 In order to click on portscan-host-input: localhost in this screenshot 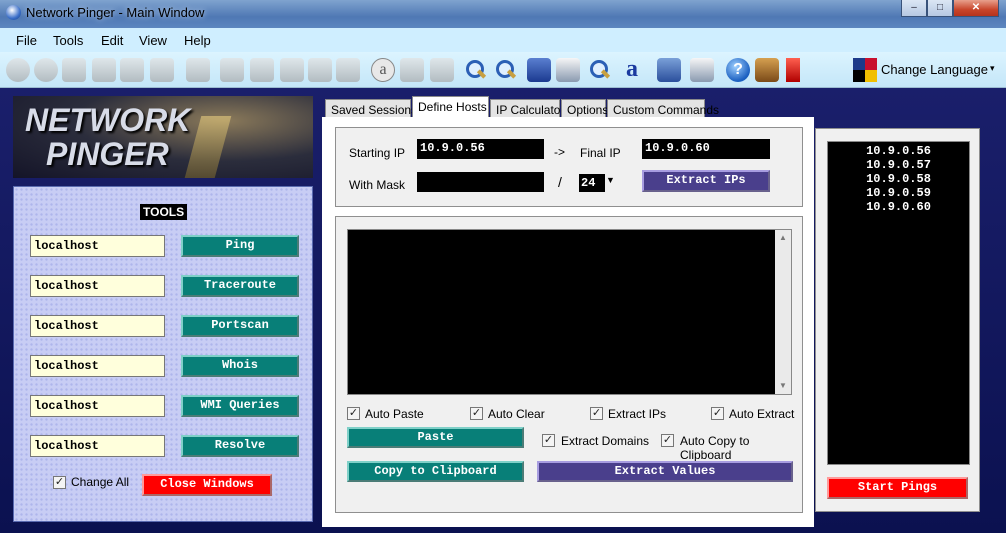, I will do `click(97, 326)`.